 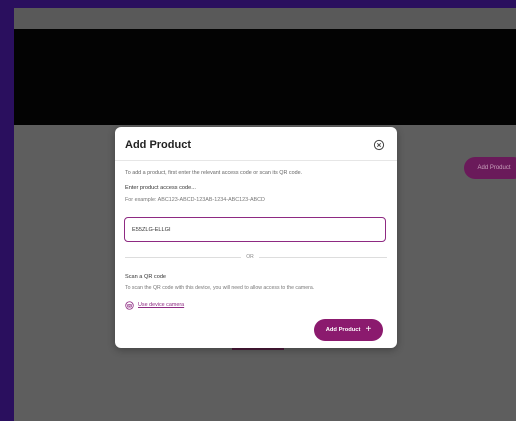 I want to click on modal-title: Add Product, so click(x=158, y=145).